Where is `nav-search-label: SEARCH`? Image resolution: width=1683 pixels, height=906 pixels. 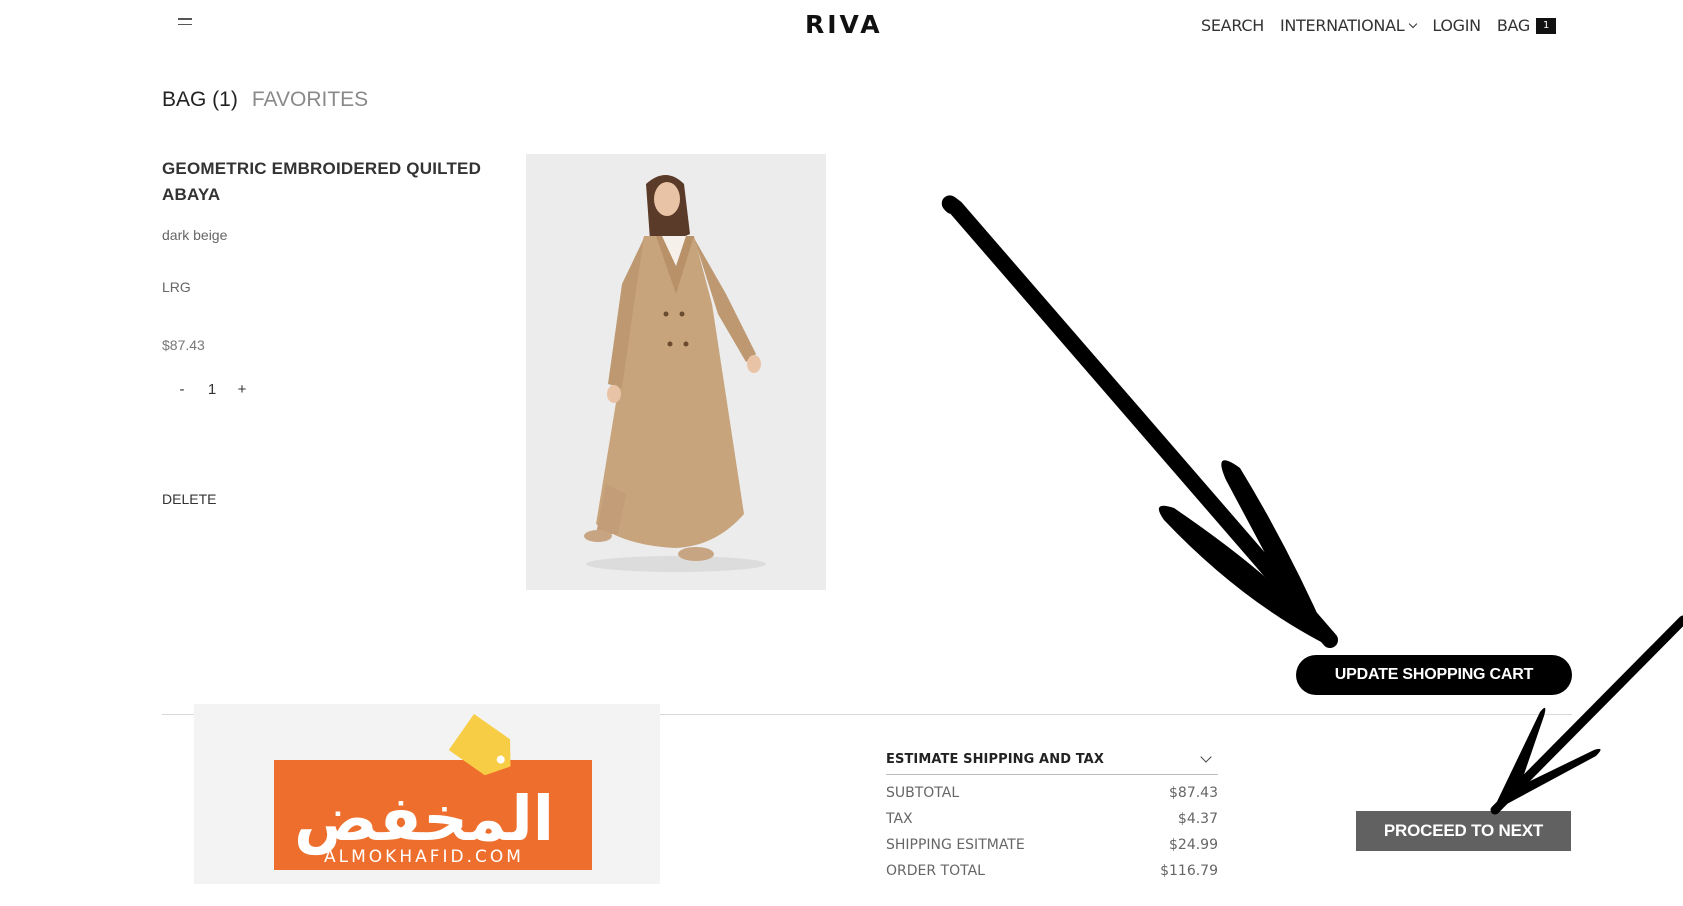 nav-search-label: SEARCH is located at coordinates (1232, 25).